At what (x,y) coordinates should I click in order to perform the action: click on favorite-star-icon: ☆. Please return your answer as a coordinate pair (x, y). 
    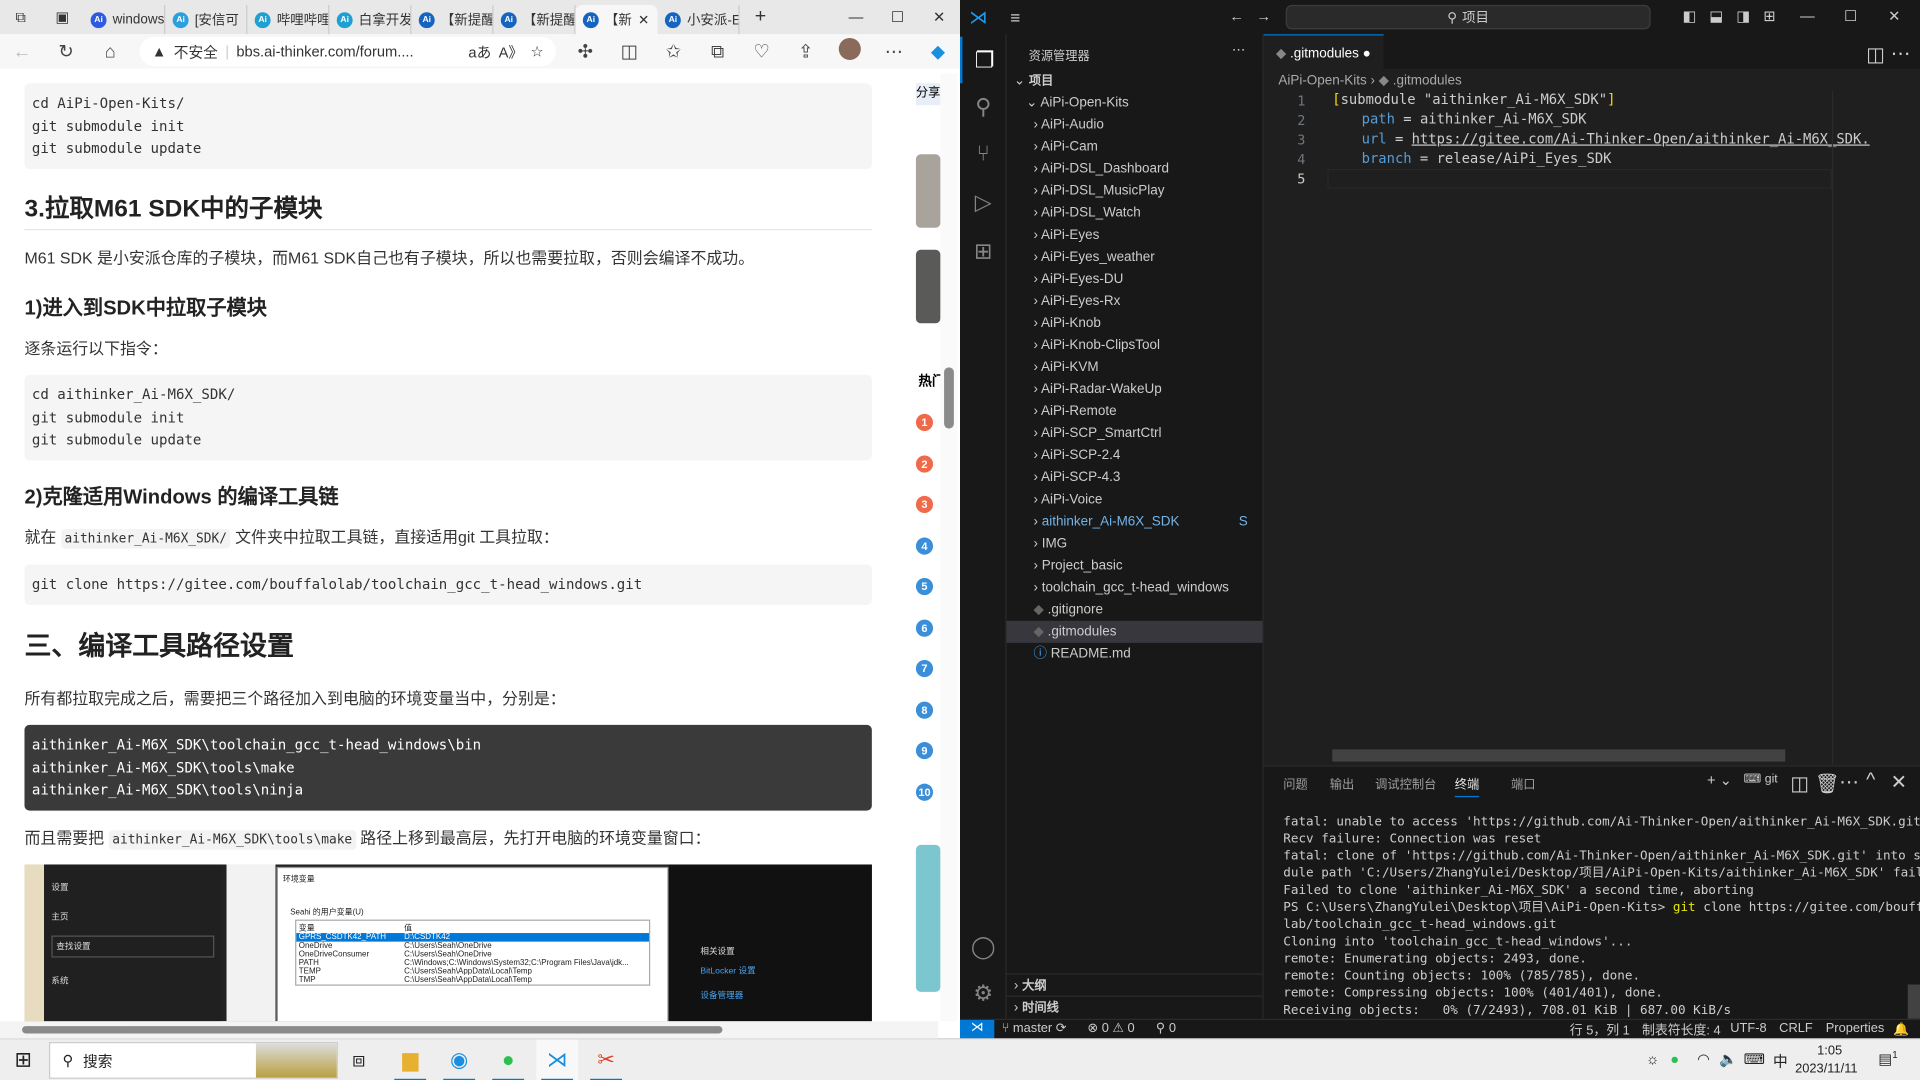
    Looking at the image, I should click on (536, 51).